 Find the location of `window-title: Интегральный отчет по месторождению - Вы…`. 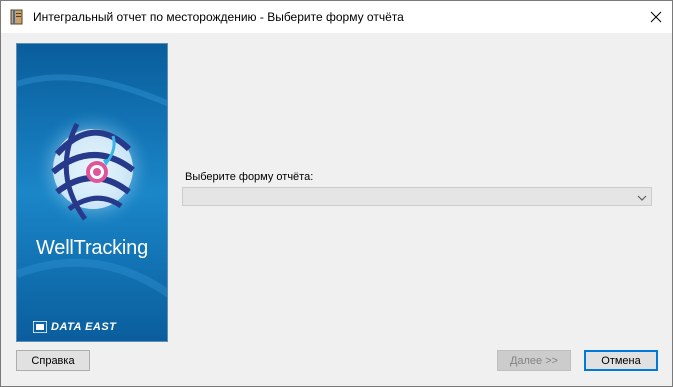

window-title: Интегральный отчет по месторождению - Вы… is located at coordinates (218, 17).